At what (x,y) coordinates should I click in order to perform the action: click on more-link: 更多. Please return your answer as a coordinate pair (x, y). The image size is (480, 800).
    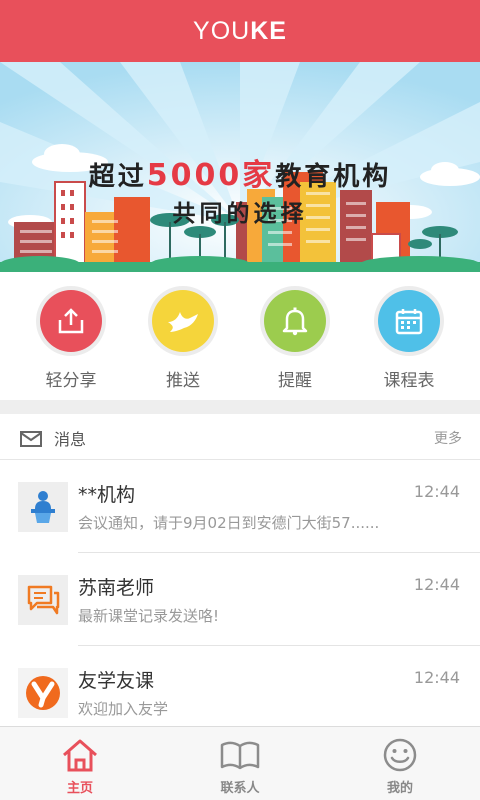
    Looking at the image, I should click on (448, 438).